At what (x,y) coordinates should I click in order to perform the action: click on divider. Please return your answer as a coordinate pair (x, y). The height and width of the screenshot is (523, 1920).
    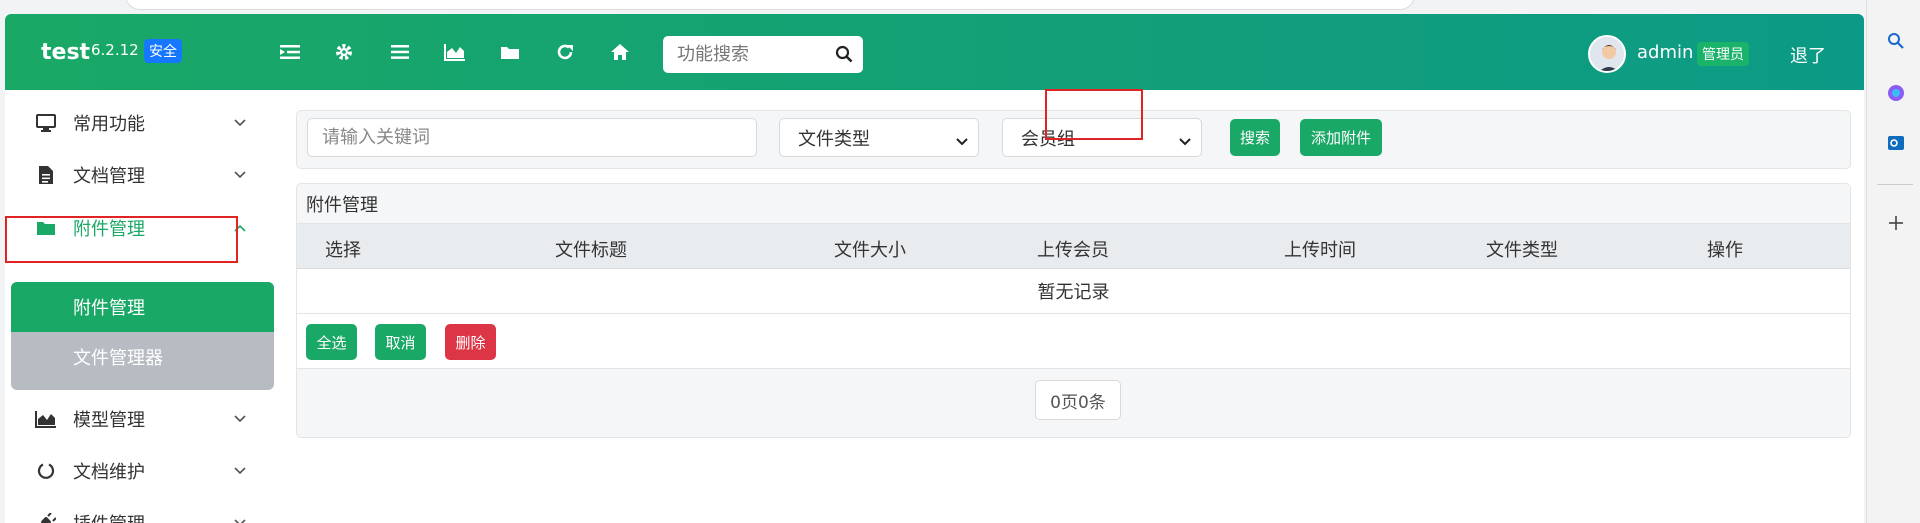
    Looking at the image, I should click on (1895, 184).